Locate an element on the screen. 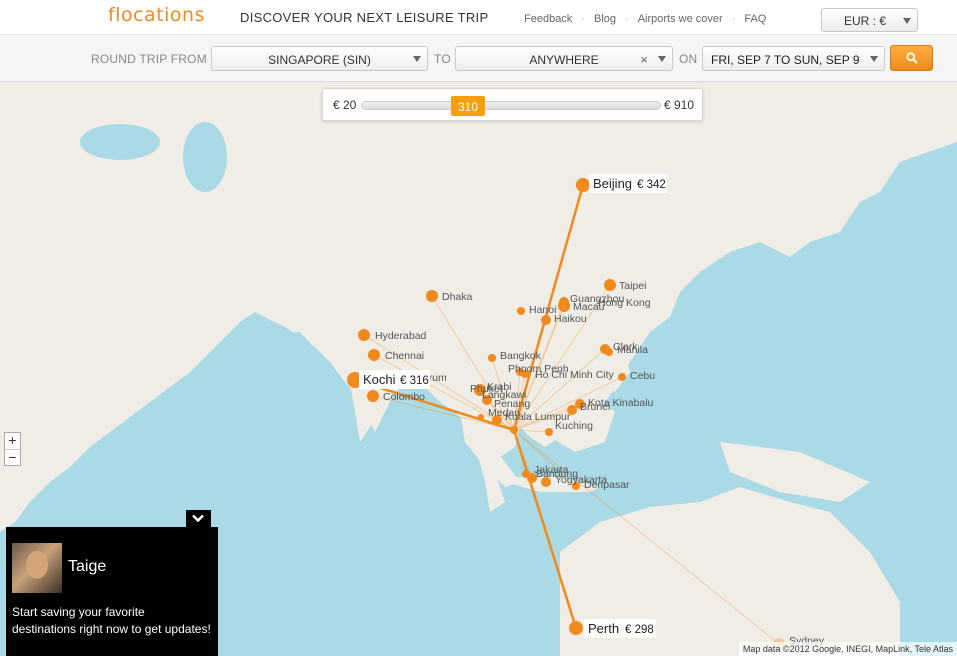 The width and height of the screenshot is (957, 656). origin-value: SINGAPORE (SIN) is located at coordinates (319, 60).